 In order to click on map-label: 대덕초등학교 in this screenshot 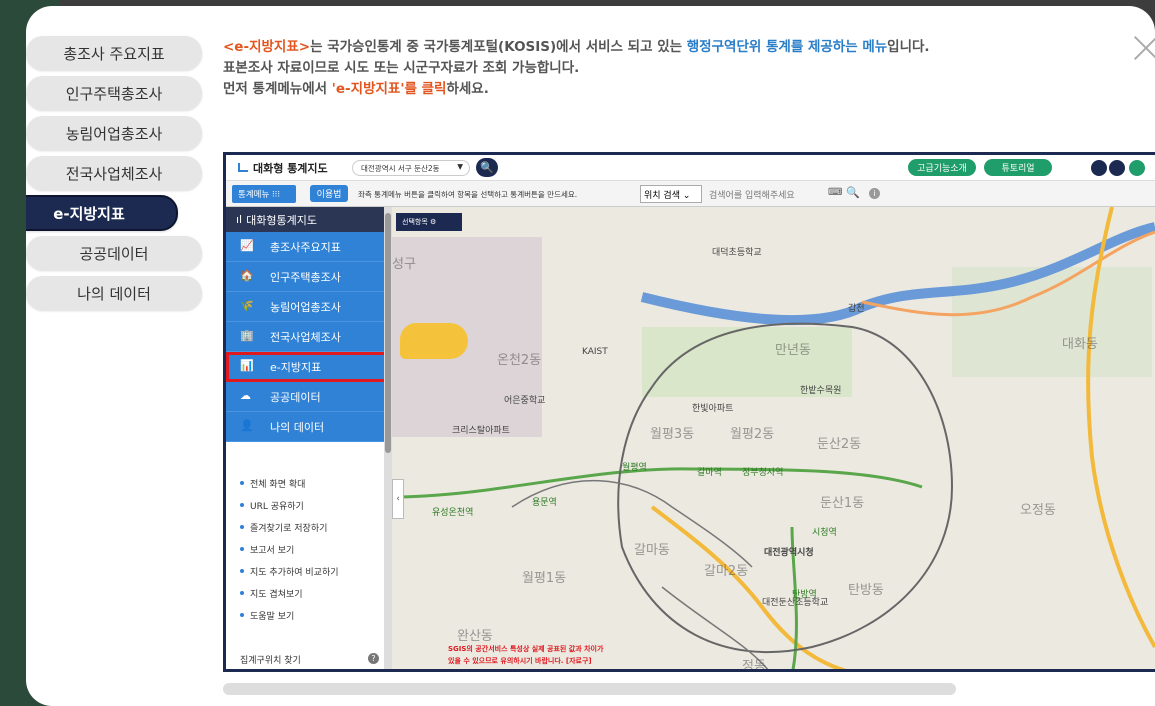, I will do `click(737, 253)`.